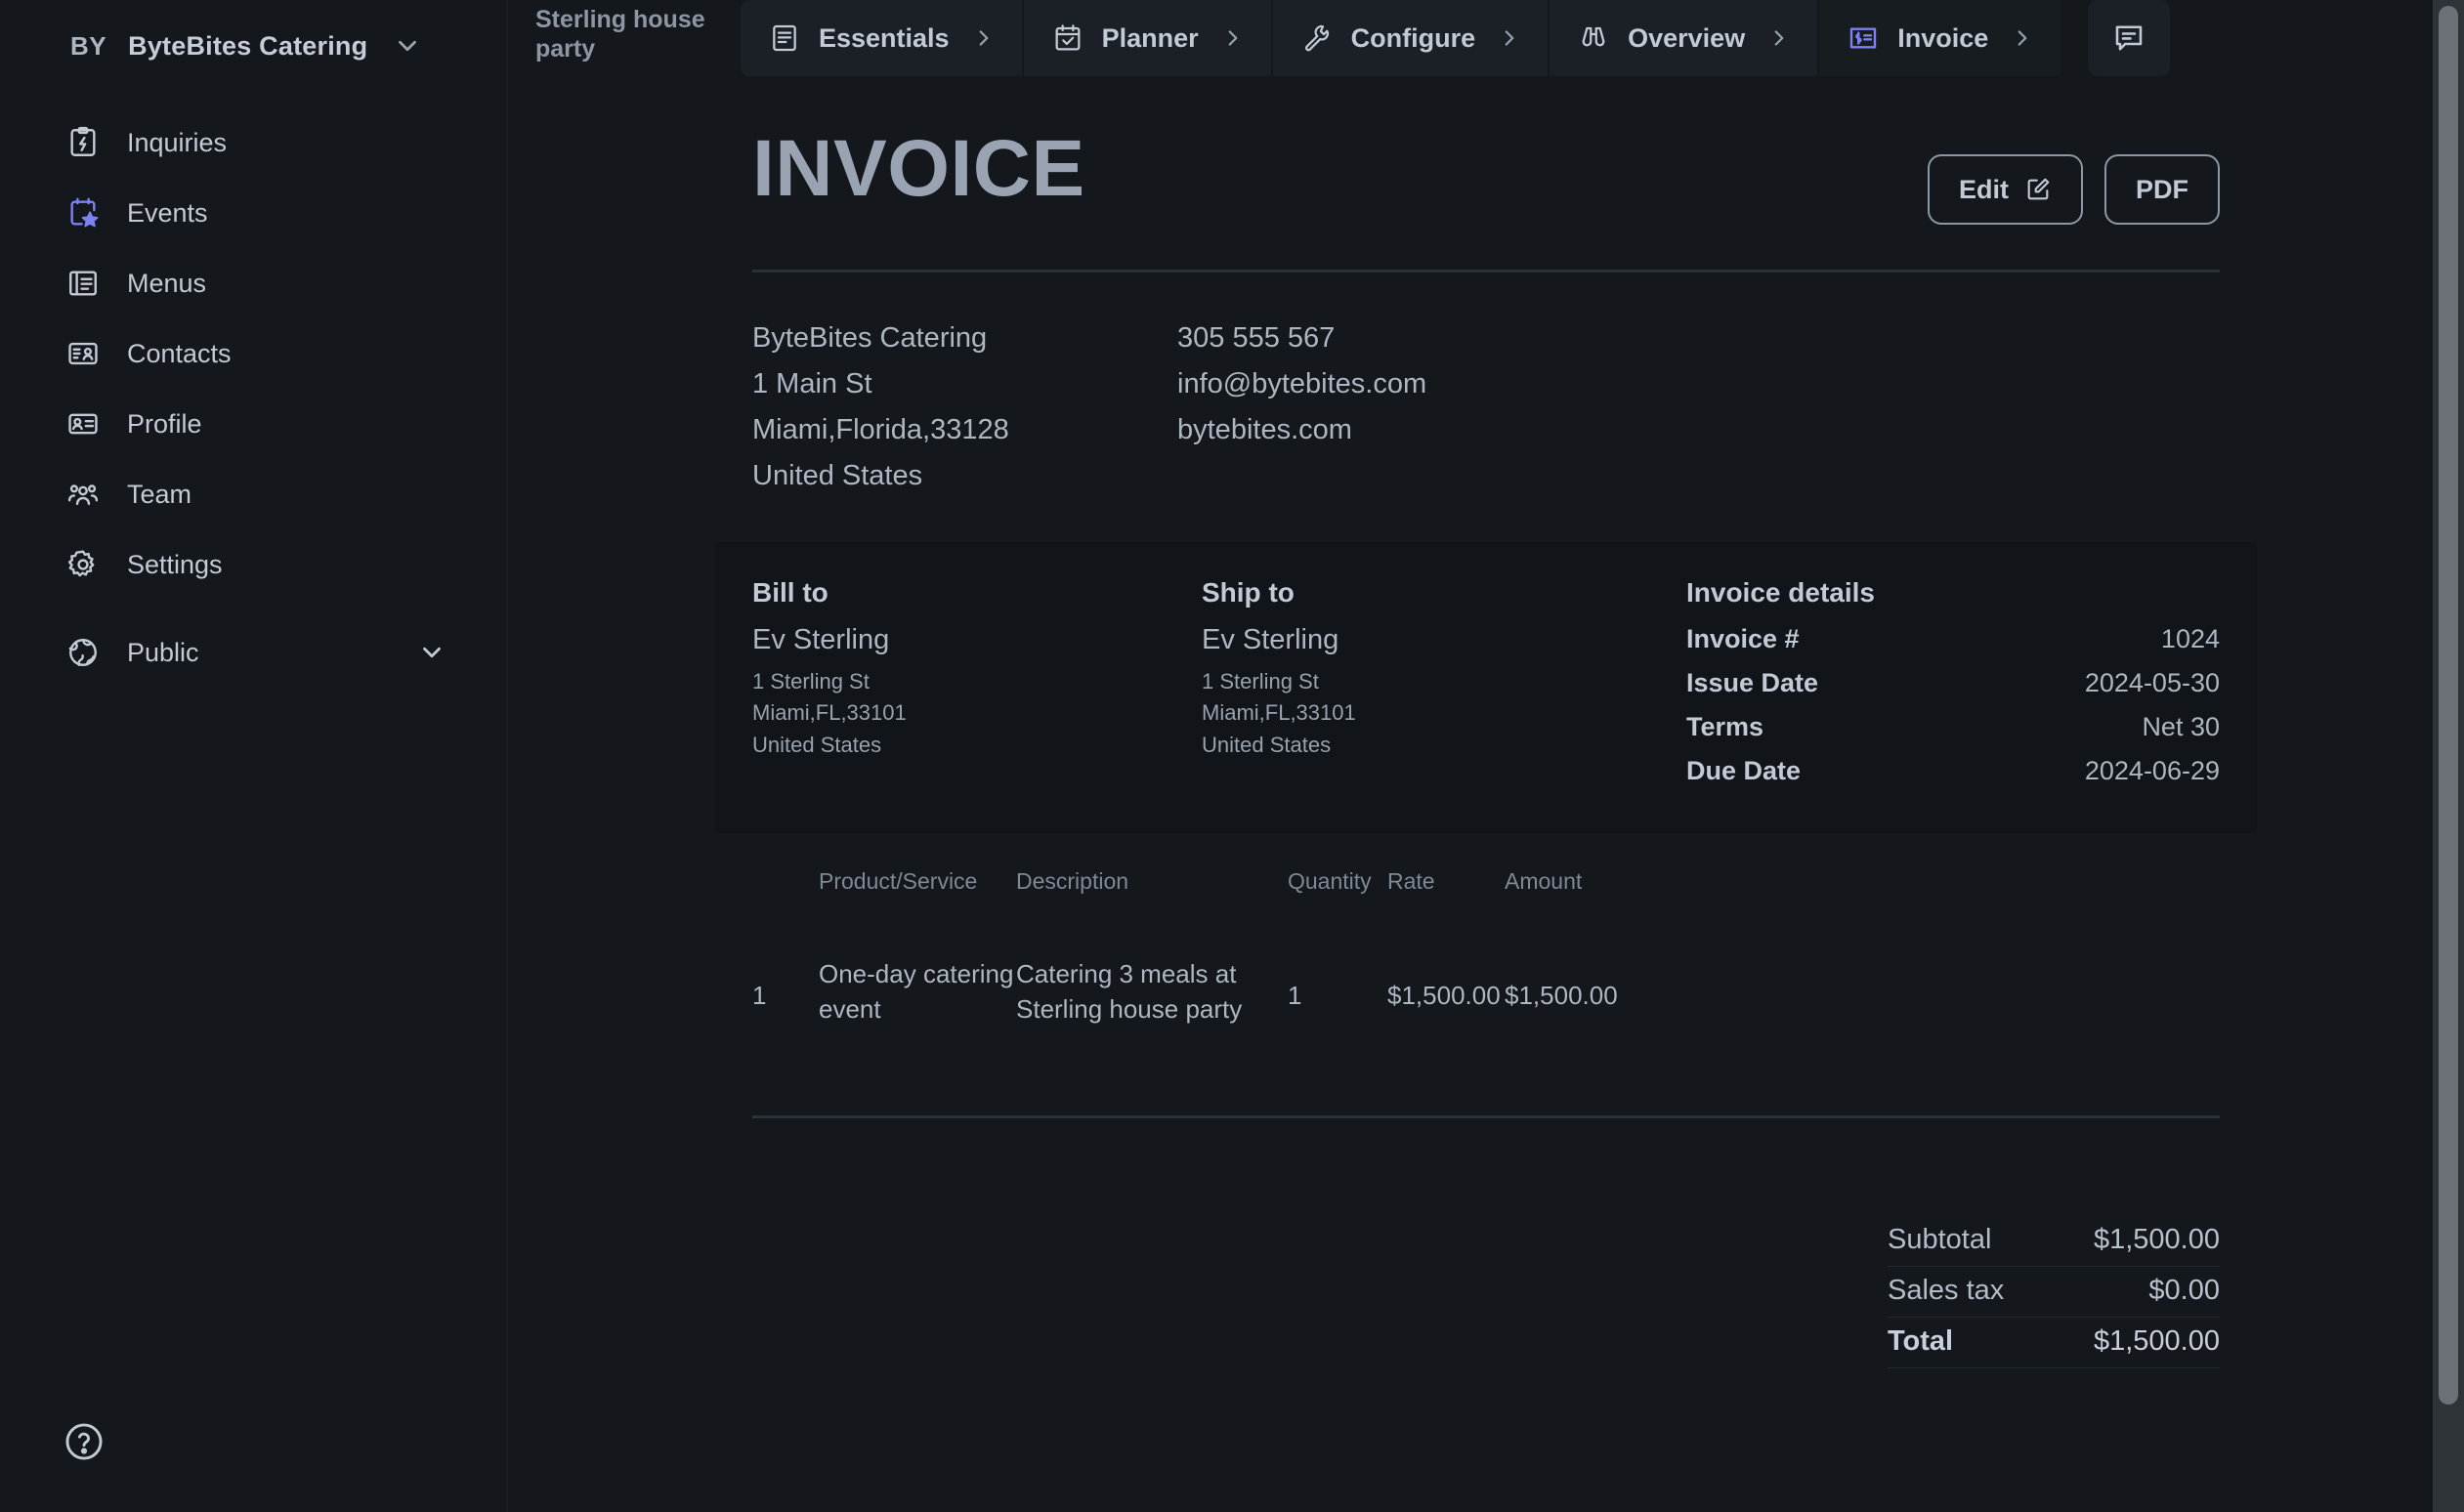 The width and height of the screenshot is (2464, 1512). Describe the element at coordinates (1744, 770) in the screenshot. I see `detail-key: Due Date` at that location.